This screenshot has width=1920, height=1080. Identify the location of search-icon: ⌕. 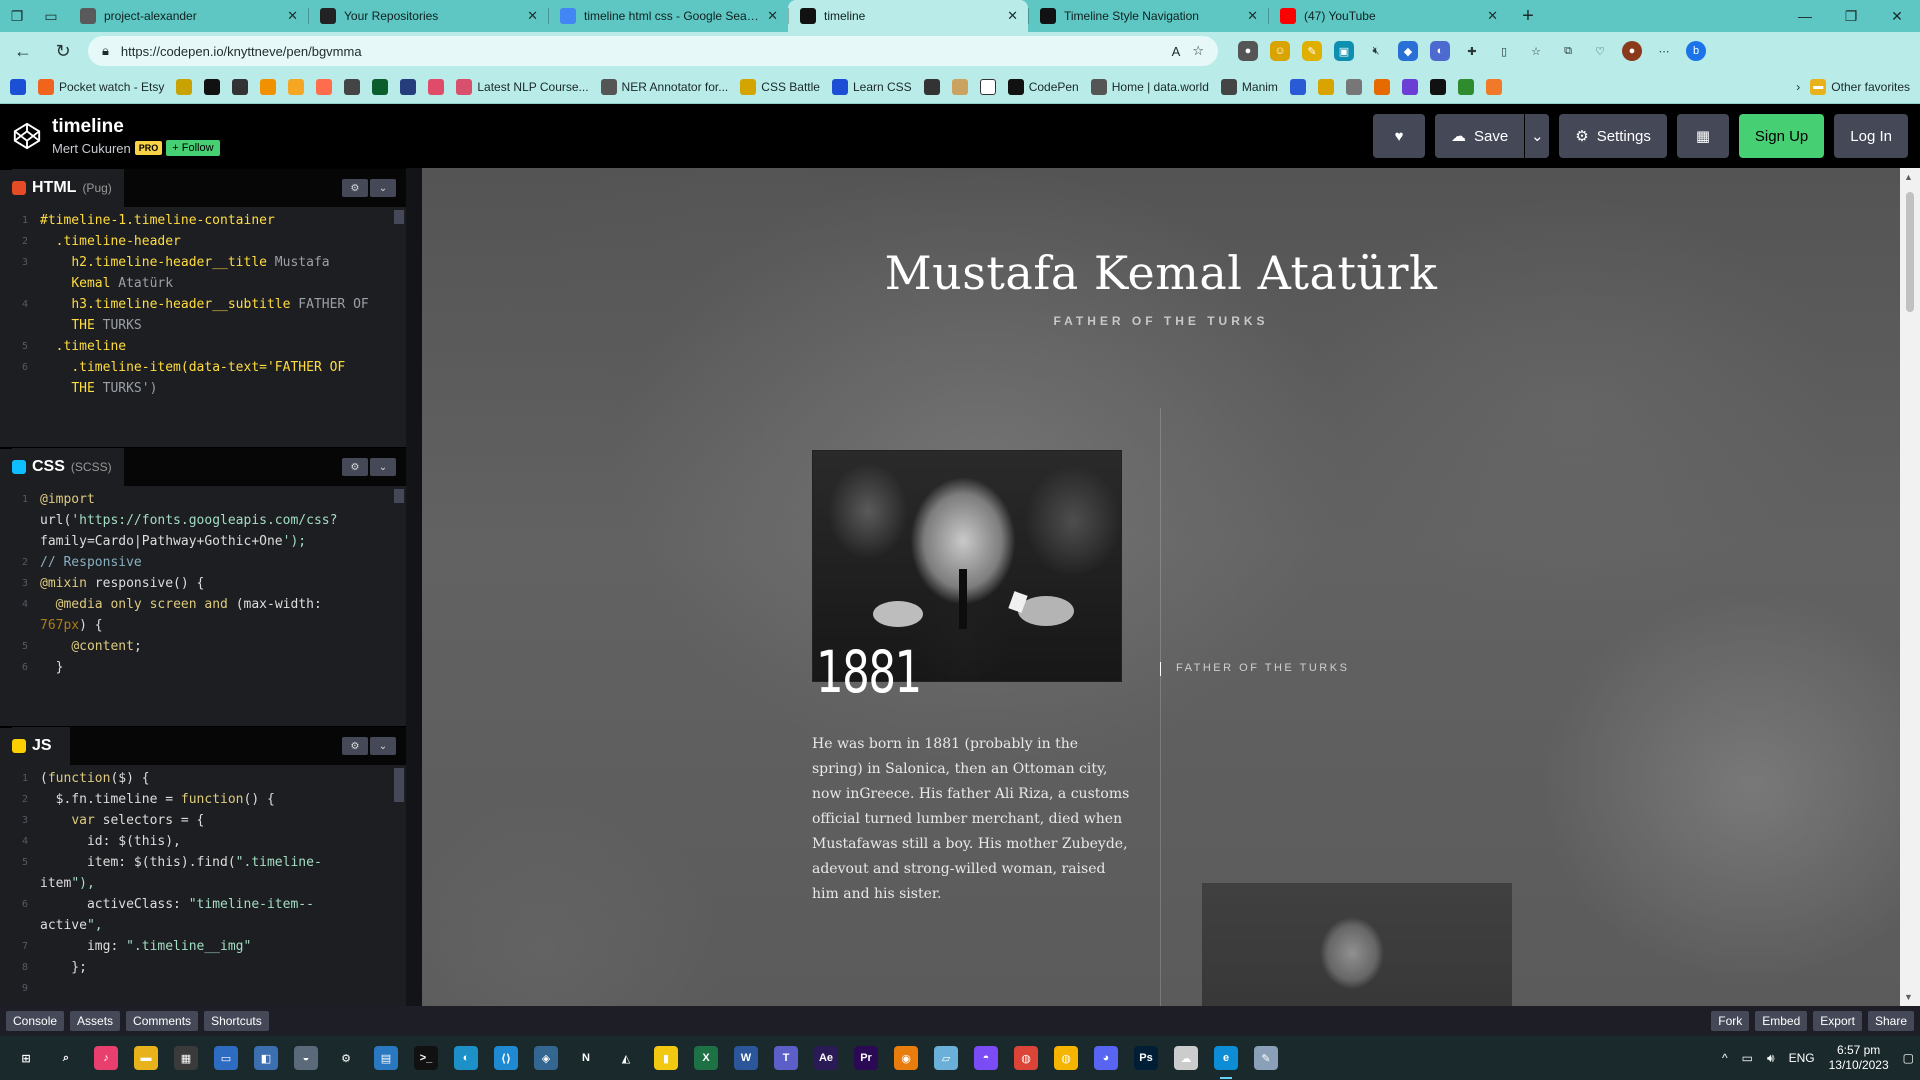
(66, 1058).